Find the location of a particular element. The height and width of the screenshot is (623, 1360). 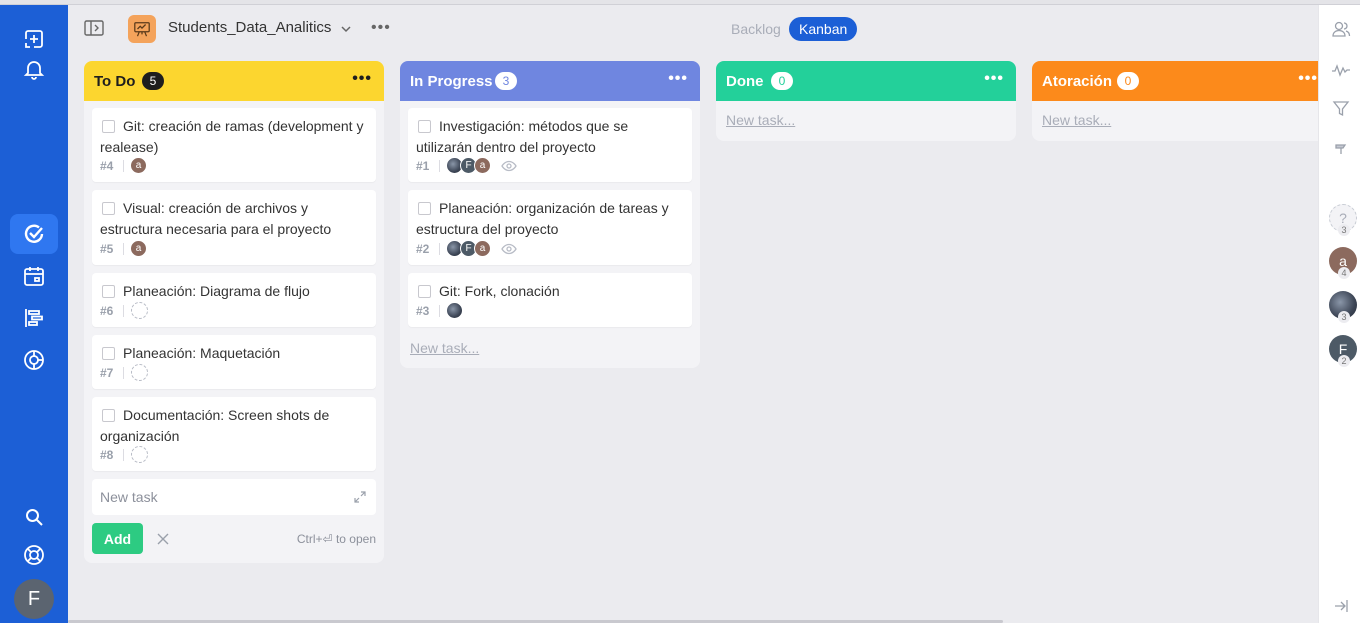

column-title: To Do is located at coordinates (115, 81).